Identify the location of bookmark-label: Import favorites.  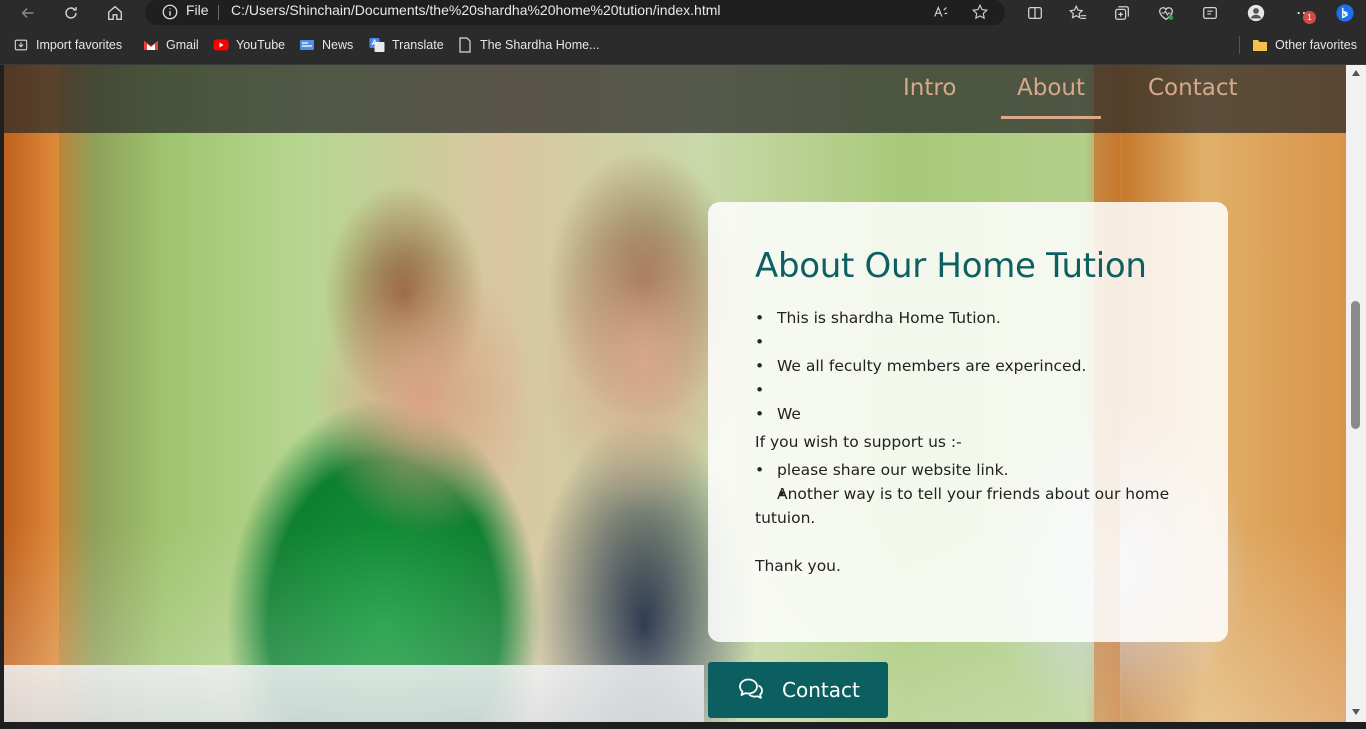
(79, 45).